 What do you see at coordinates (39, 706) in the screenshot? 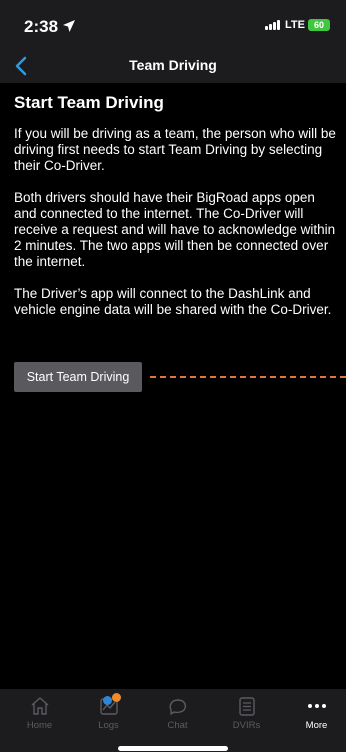
I see `home-icon` at bounding box center [39, 706].